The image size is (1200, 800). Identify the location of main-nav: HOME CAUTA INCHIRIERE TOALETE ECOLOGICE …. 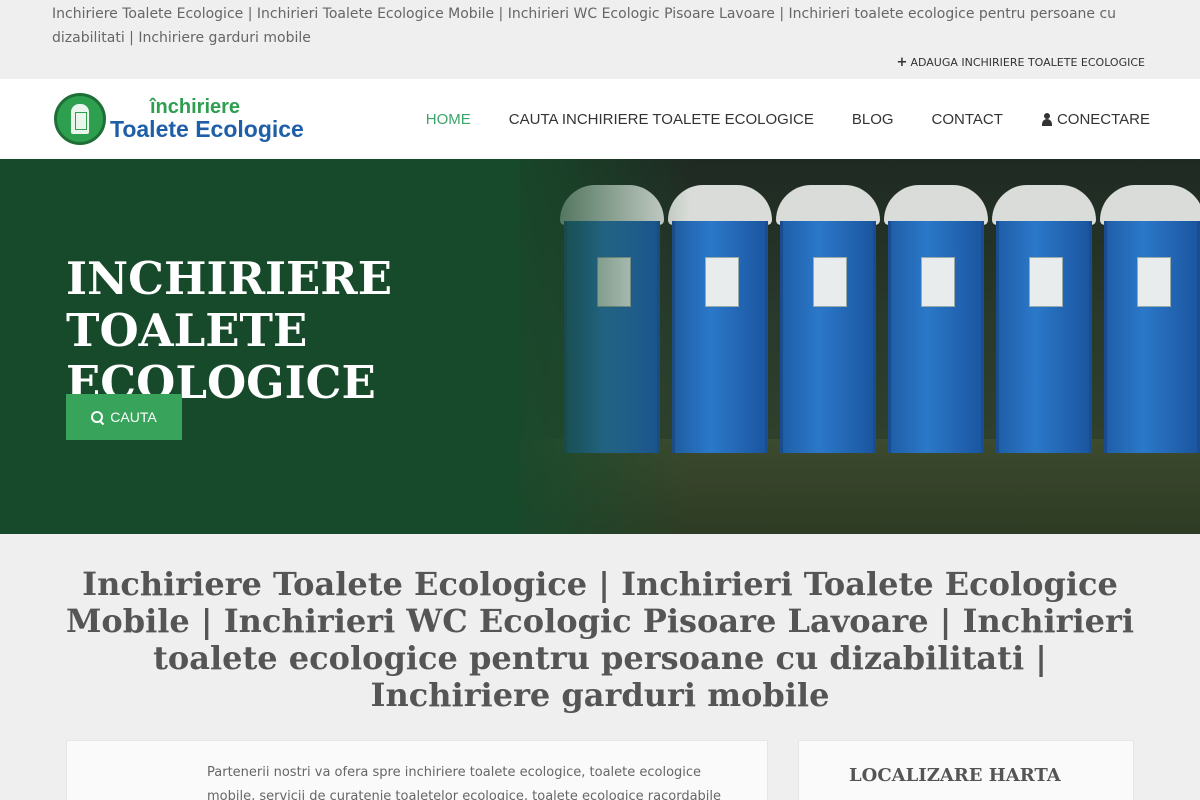
(769, 119).